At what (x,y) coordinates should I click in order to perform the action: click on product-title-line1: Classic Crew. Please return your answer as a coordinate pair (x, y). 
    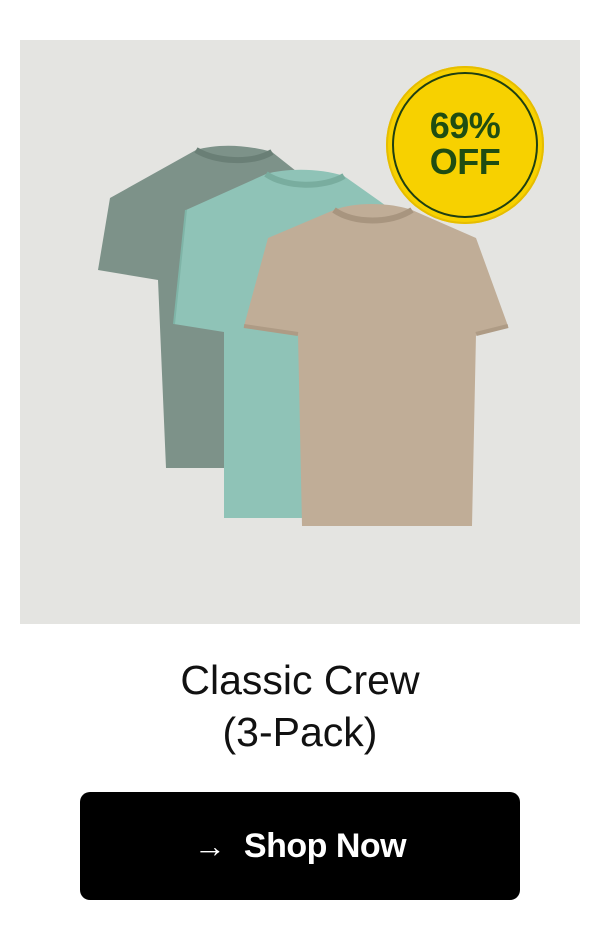
    Looking at the image, I should click on (300, 680).